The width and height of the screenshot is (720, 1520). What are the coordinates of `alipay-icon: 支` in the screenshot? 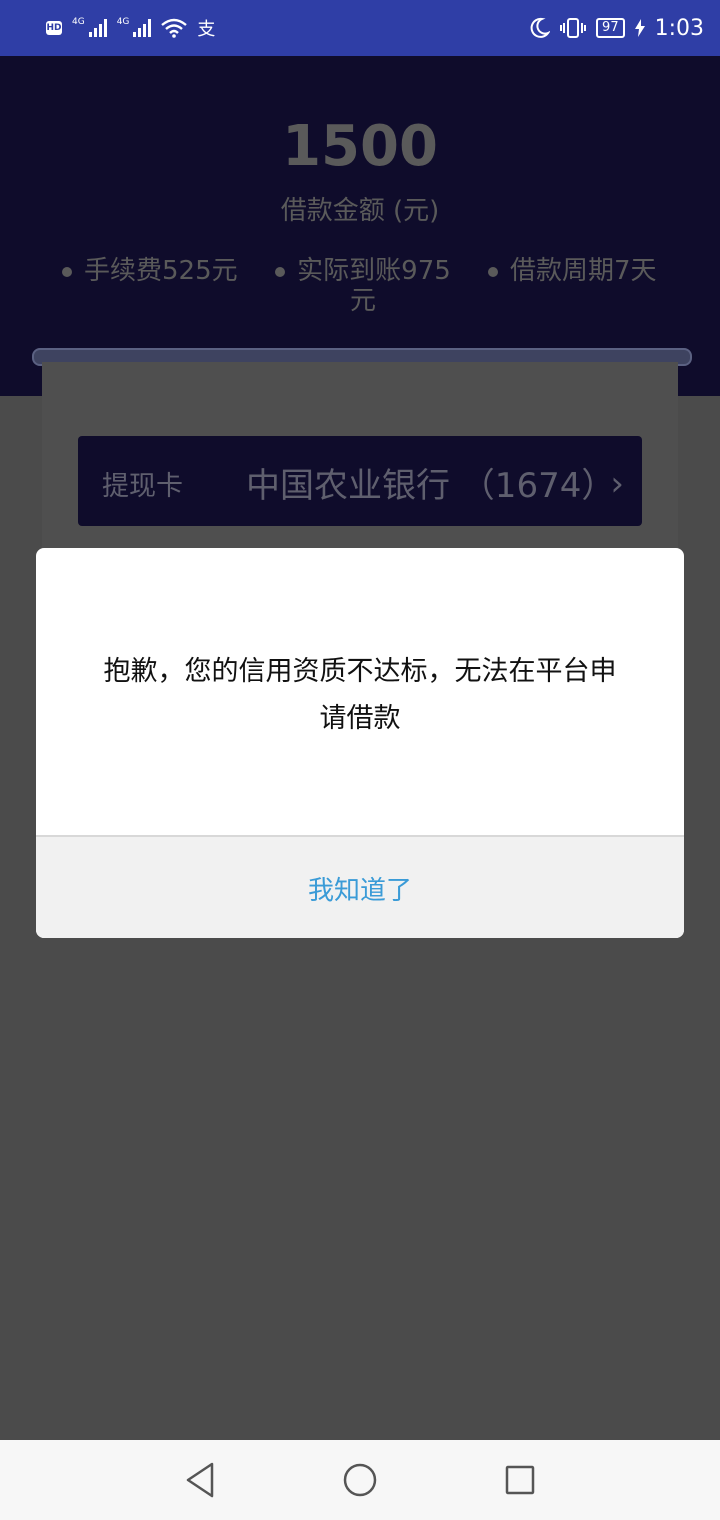 It's located at (206, 29).